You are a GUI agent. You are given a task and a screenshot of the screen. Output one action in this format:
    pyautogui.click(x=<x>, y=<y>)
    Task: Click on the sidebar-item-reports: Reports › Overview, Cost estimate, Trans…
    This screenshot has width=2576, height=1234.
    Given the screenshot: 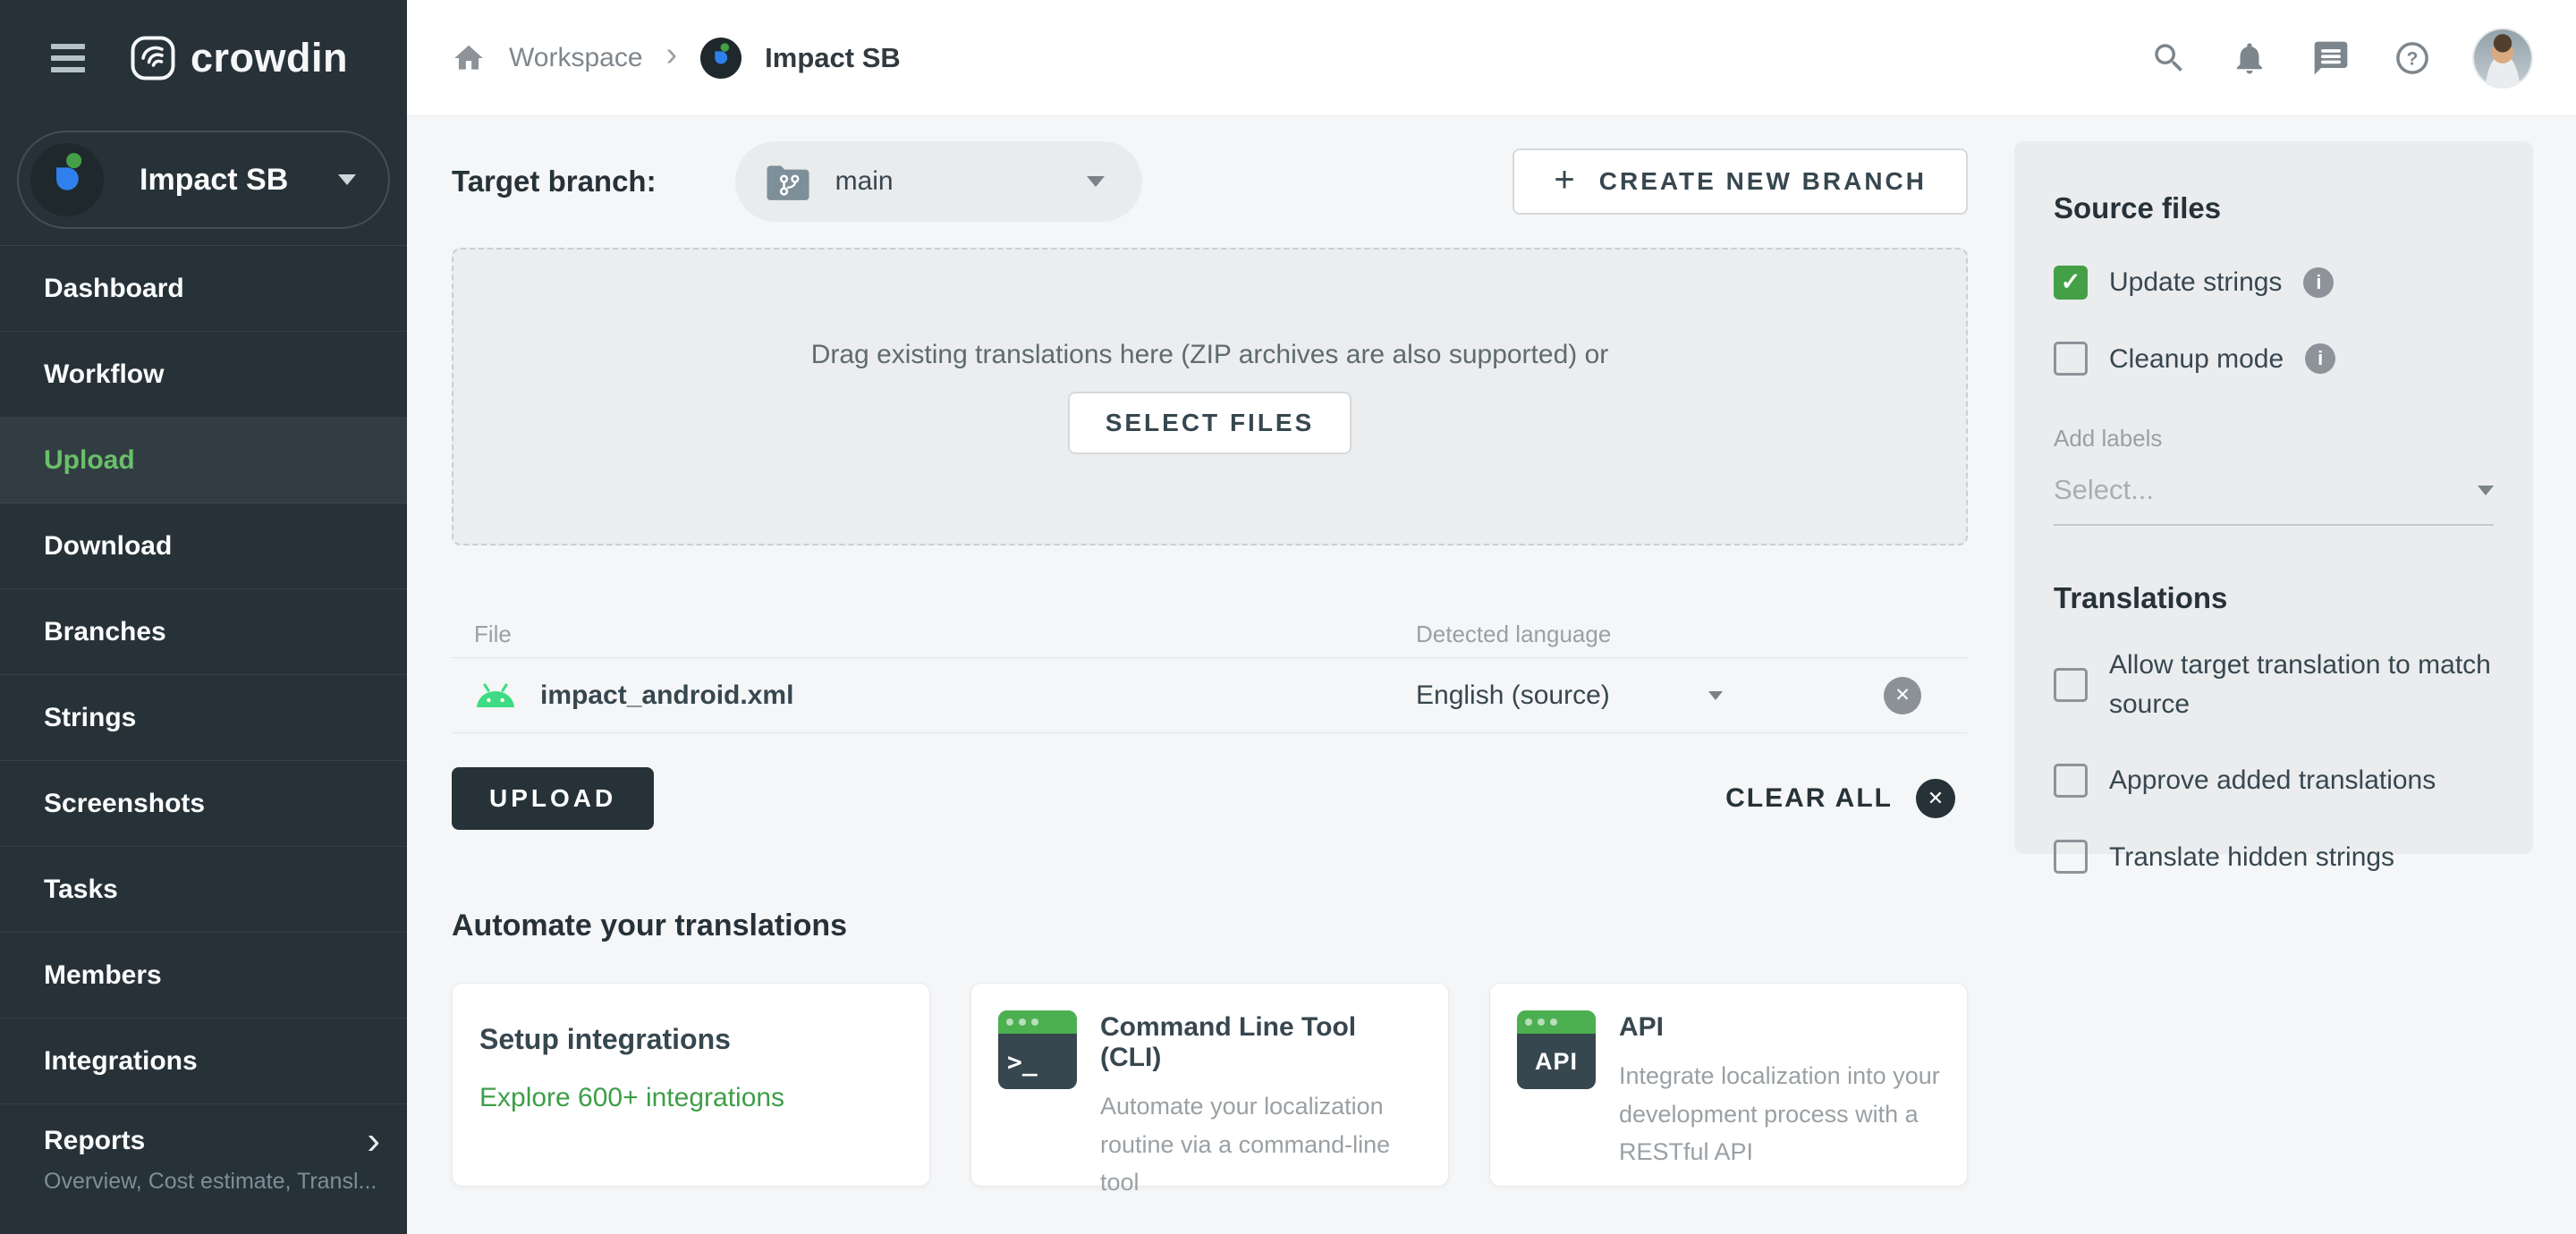 What is the action you would take?
    pyautogui.click(x=203, y=1167)
    